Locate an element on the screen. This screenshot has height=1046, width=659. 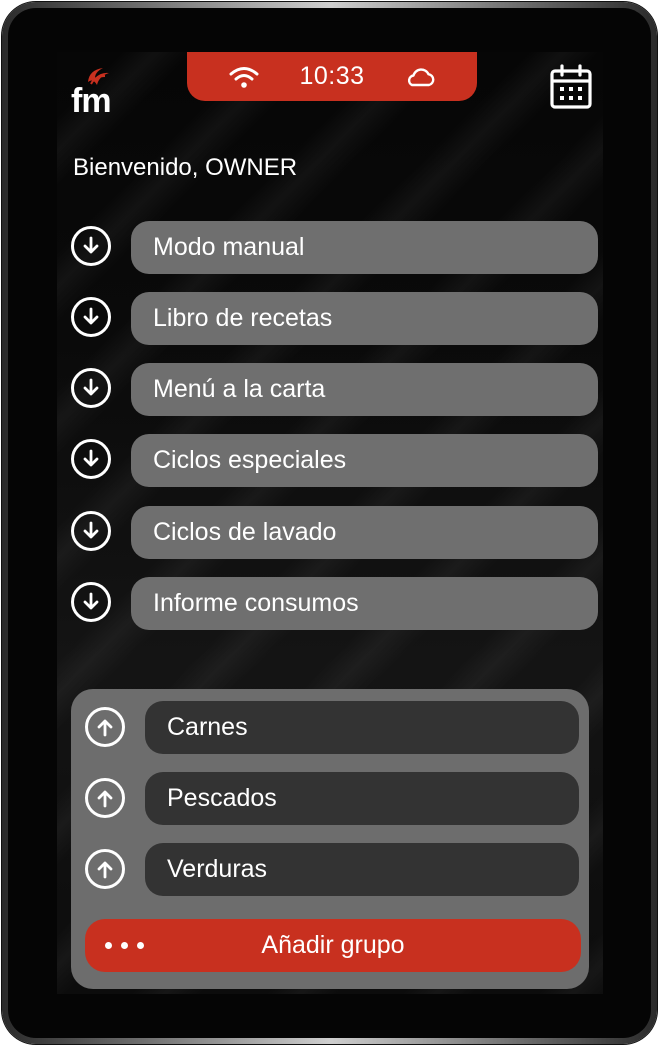
menu-item-menu-a-la-carta: Menú a la carta is located at coordinates (334, 389).